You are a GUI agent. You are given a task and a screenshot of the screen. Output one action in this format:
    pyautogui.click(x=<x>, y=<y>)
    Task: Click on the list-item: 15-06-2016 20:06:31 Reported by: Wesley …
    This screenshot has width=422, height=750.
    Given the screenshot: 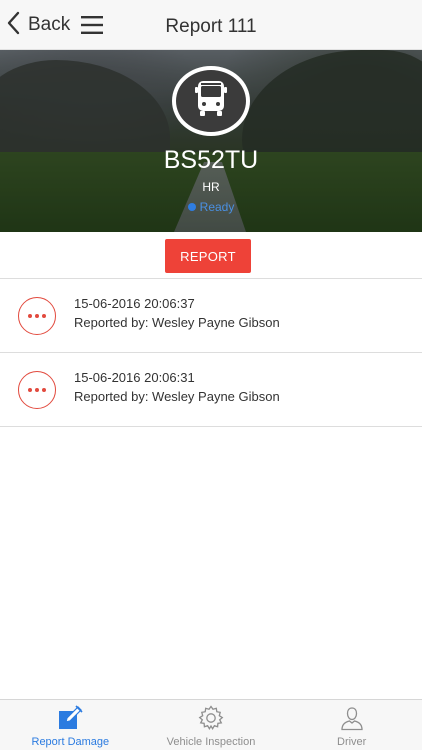 What is the action you would take?
    pyautogui.click(x=211, y=390)
    